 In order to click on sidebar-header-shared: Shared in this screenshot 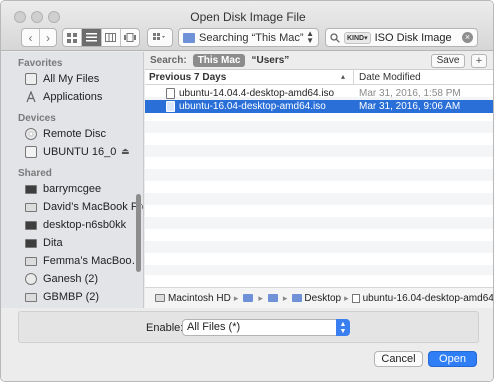, I will do `click(35, 173)`.